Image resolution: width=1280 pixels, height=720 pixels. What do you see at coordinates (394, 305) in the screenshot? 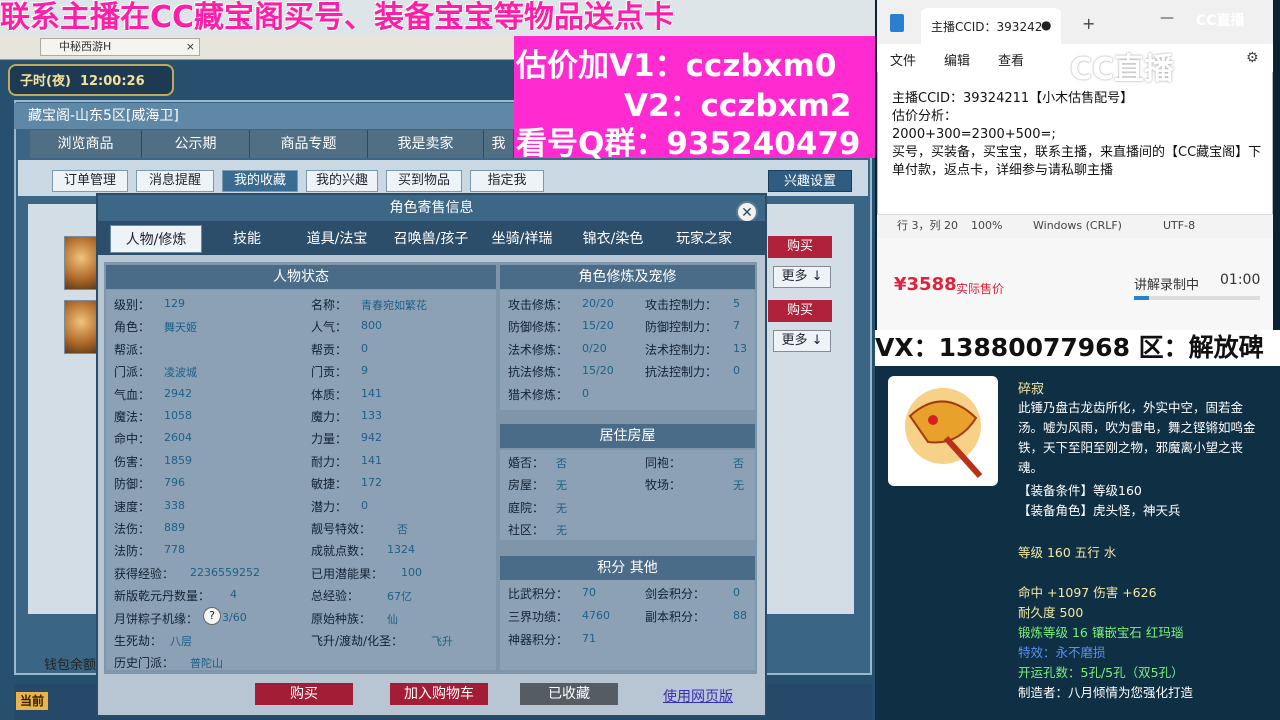
I see `stat-value: 青春宛如繁花` at bounding box center [394, 305].